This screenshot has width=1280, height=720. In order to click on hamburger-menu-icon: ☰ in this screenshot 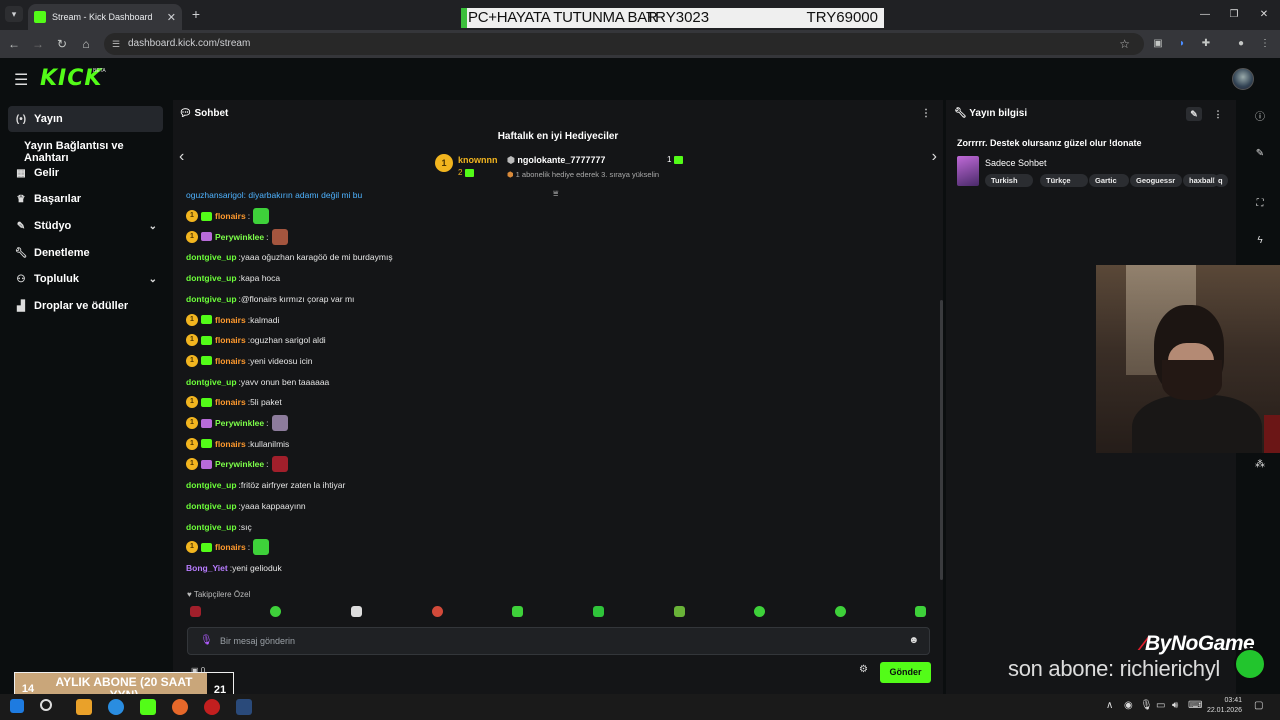, I will do `click(21, 80)`.